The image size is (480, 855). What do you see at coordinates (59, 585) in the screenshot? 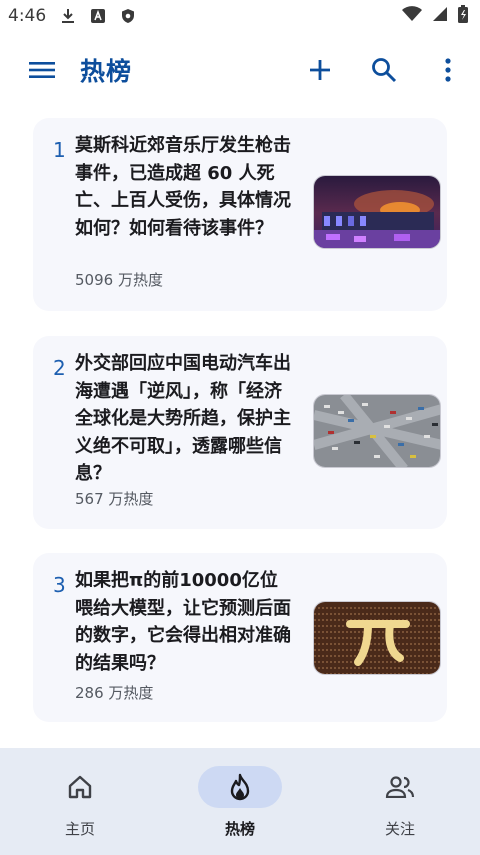
I see `rank-number: 3` at bounding box center [59, 585].